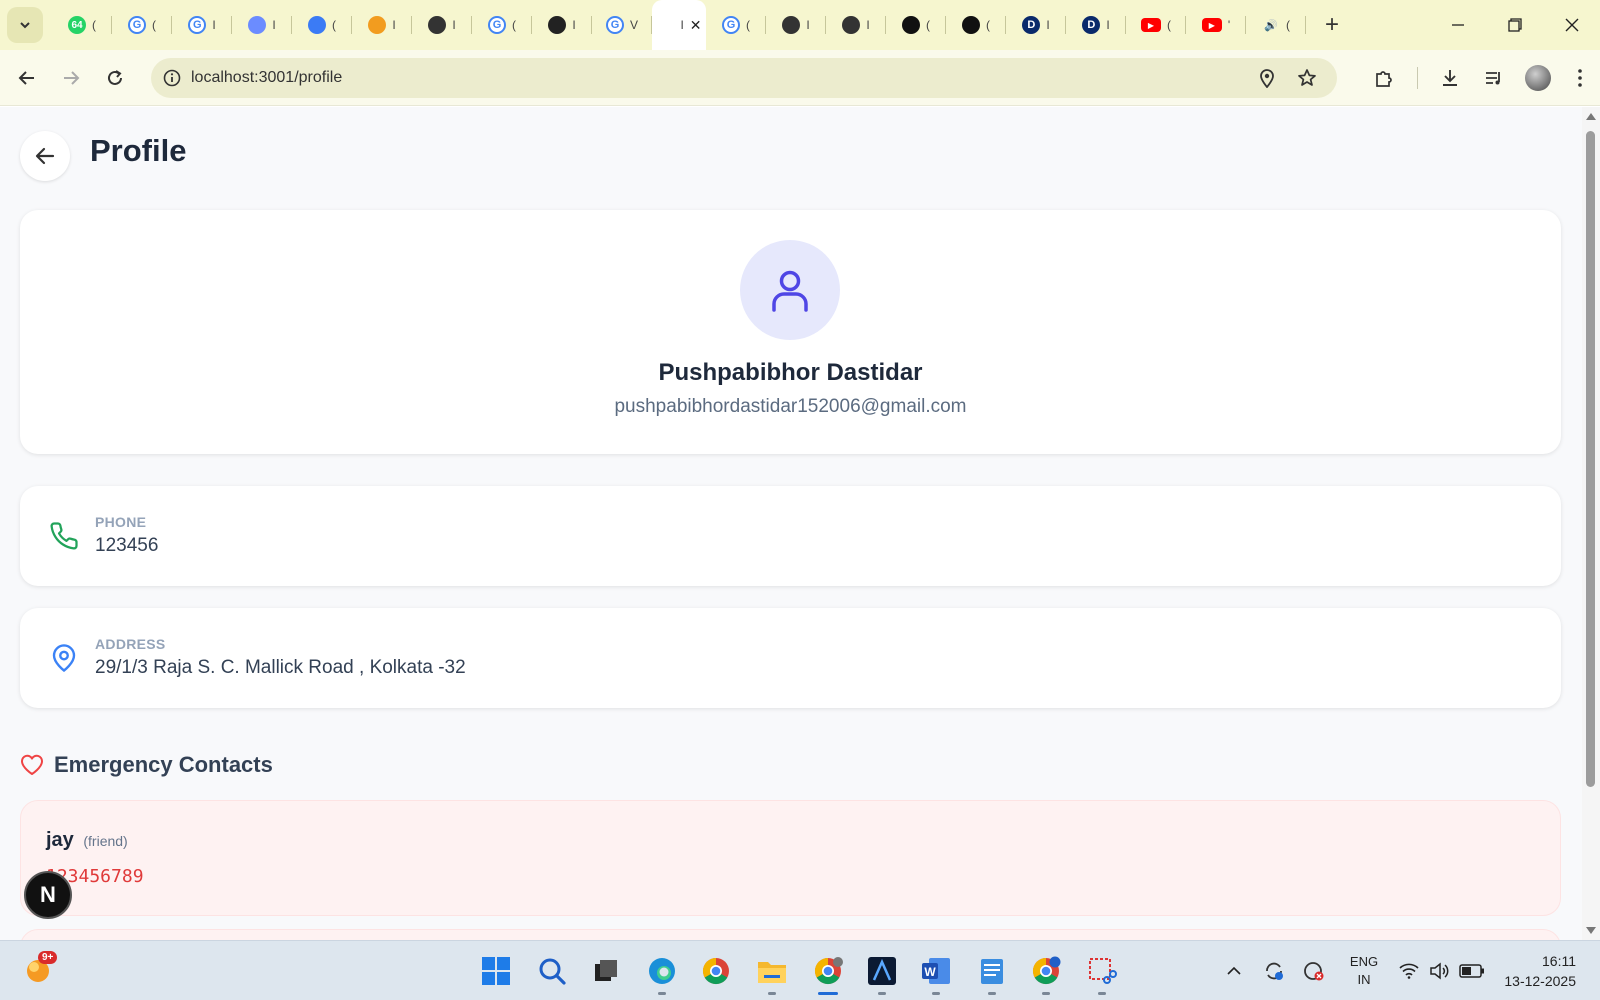 The width and height of the screenshot is (1600, 1000). What do you see at coordinates (1384, 78) in the screenshot?
I see `extensions-button` at bounding box center [1384, 78].